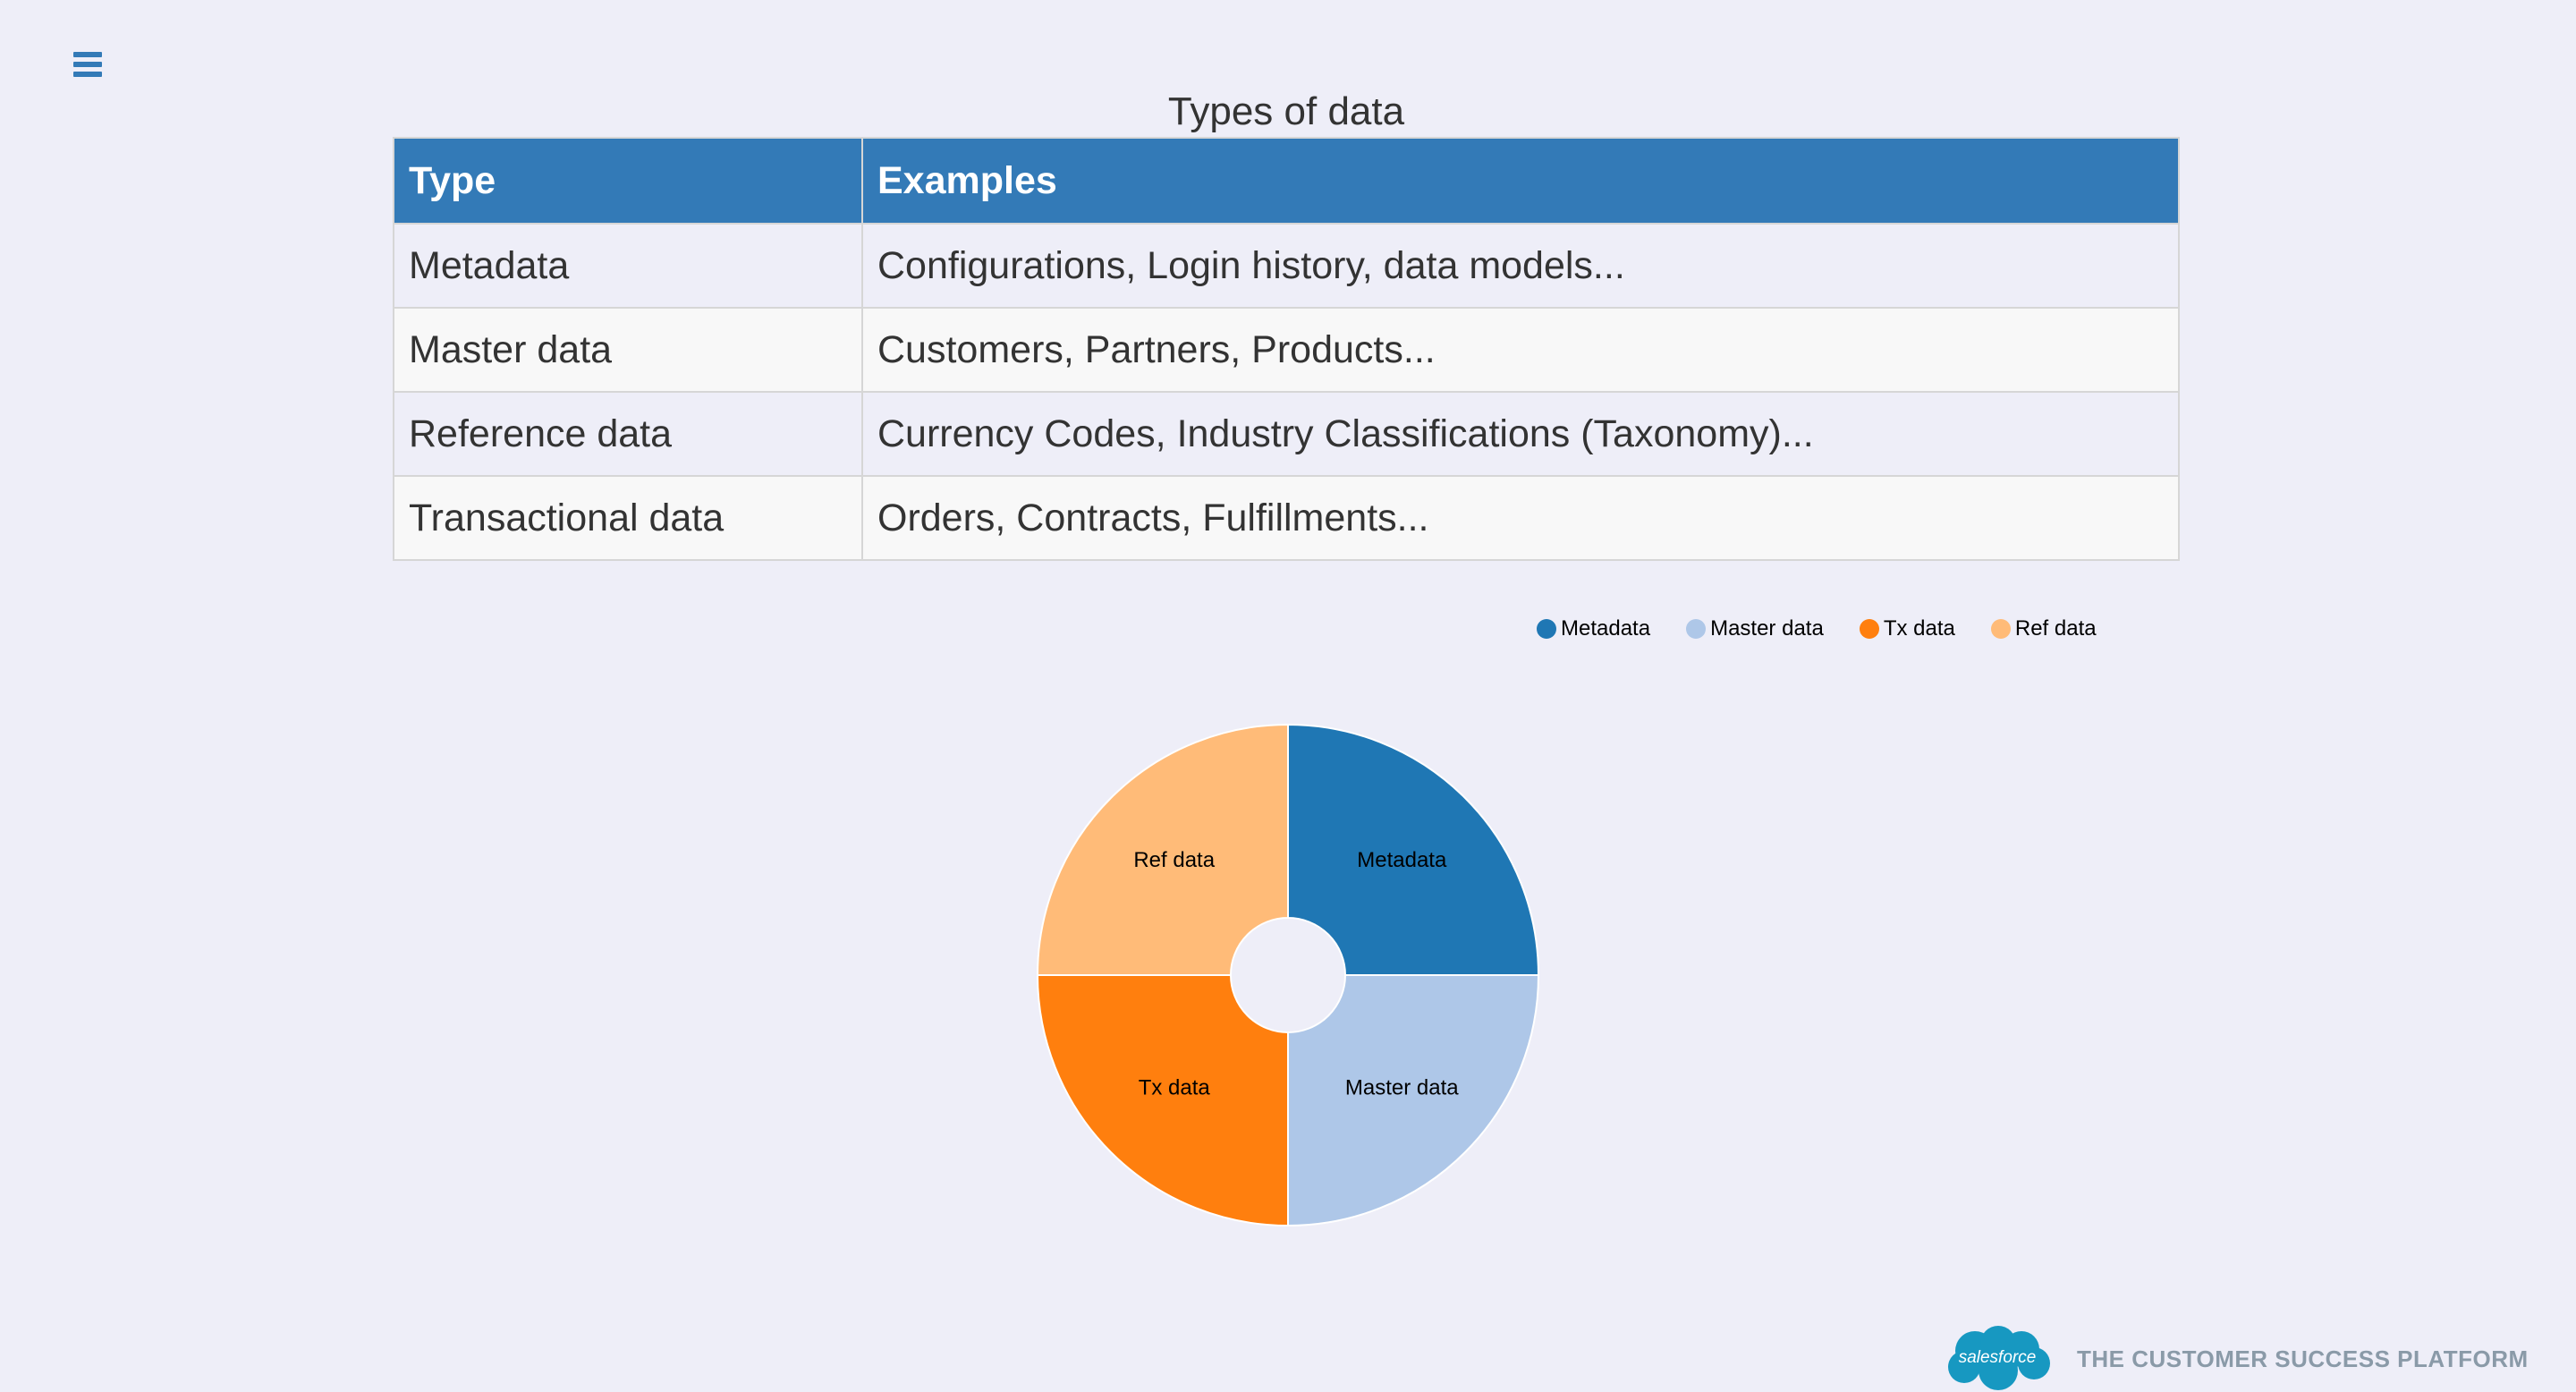  I want to click on table-header-row: Type Examples, so click(1286, 181).